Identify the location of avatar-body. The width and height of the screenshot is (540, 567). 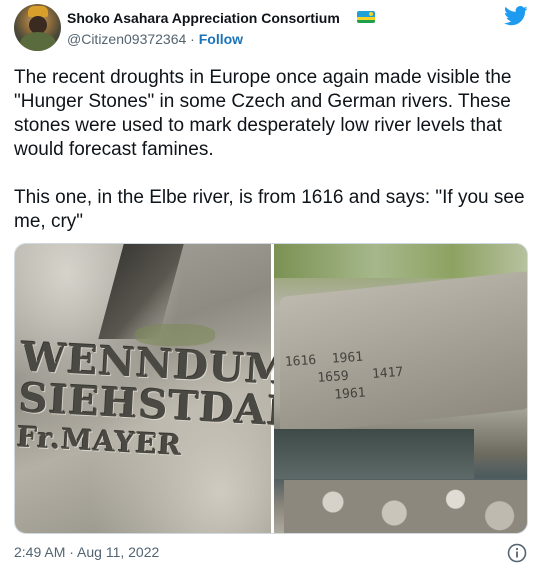
(38, 41).